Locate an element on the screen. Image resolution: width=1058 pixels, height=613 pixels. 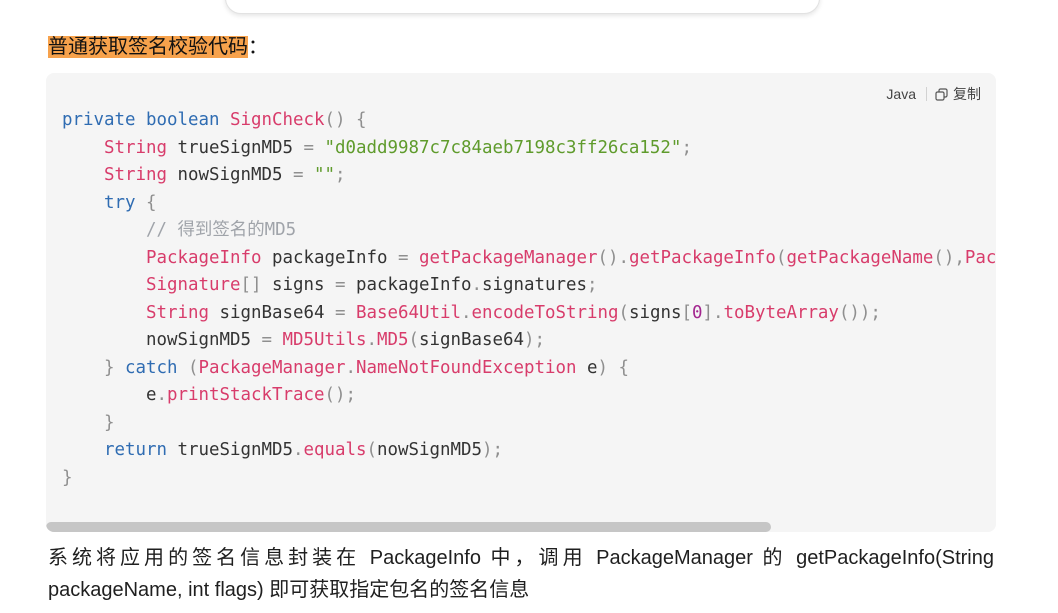
code-token: equals is located at coordinates (335, 450).